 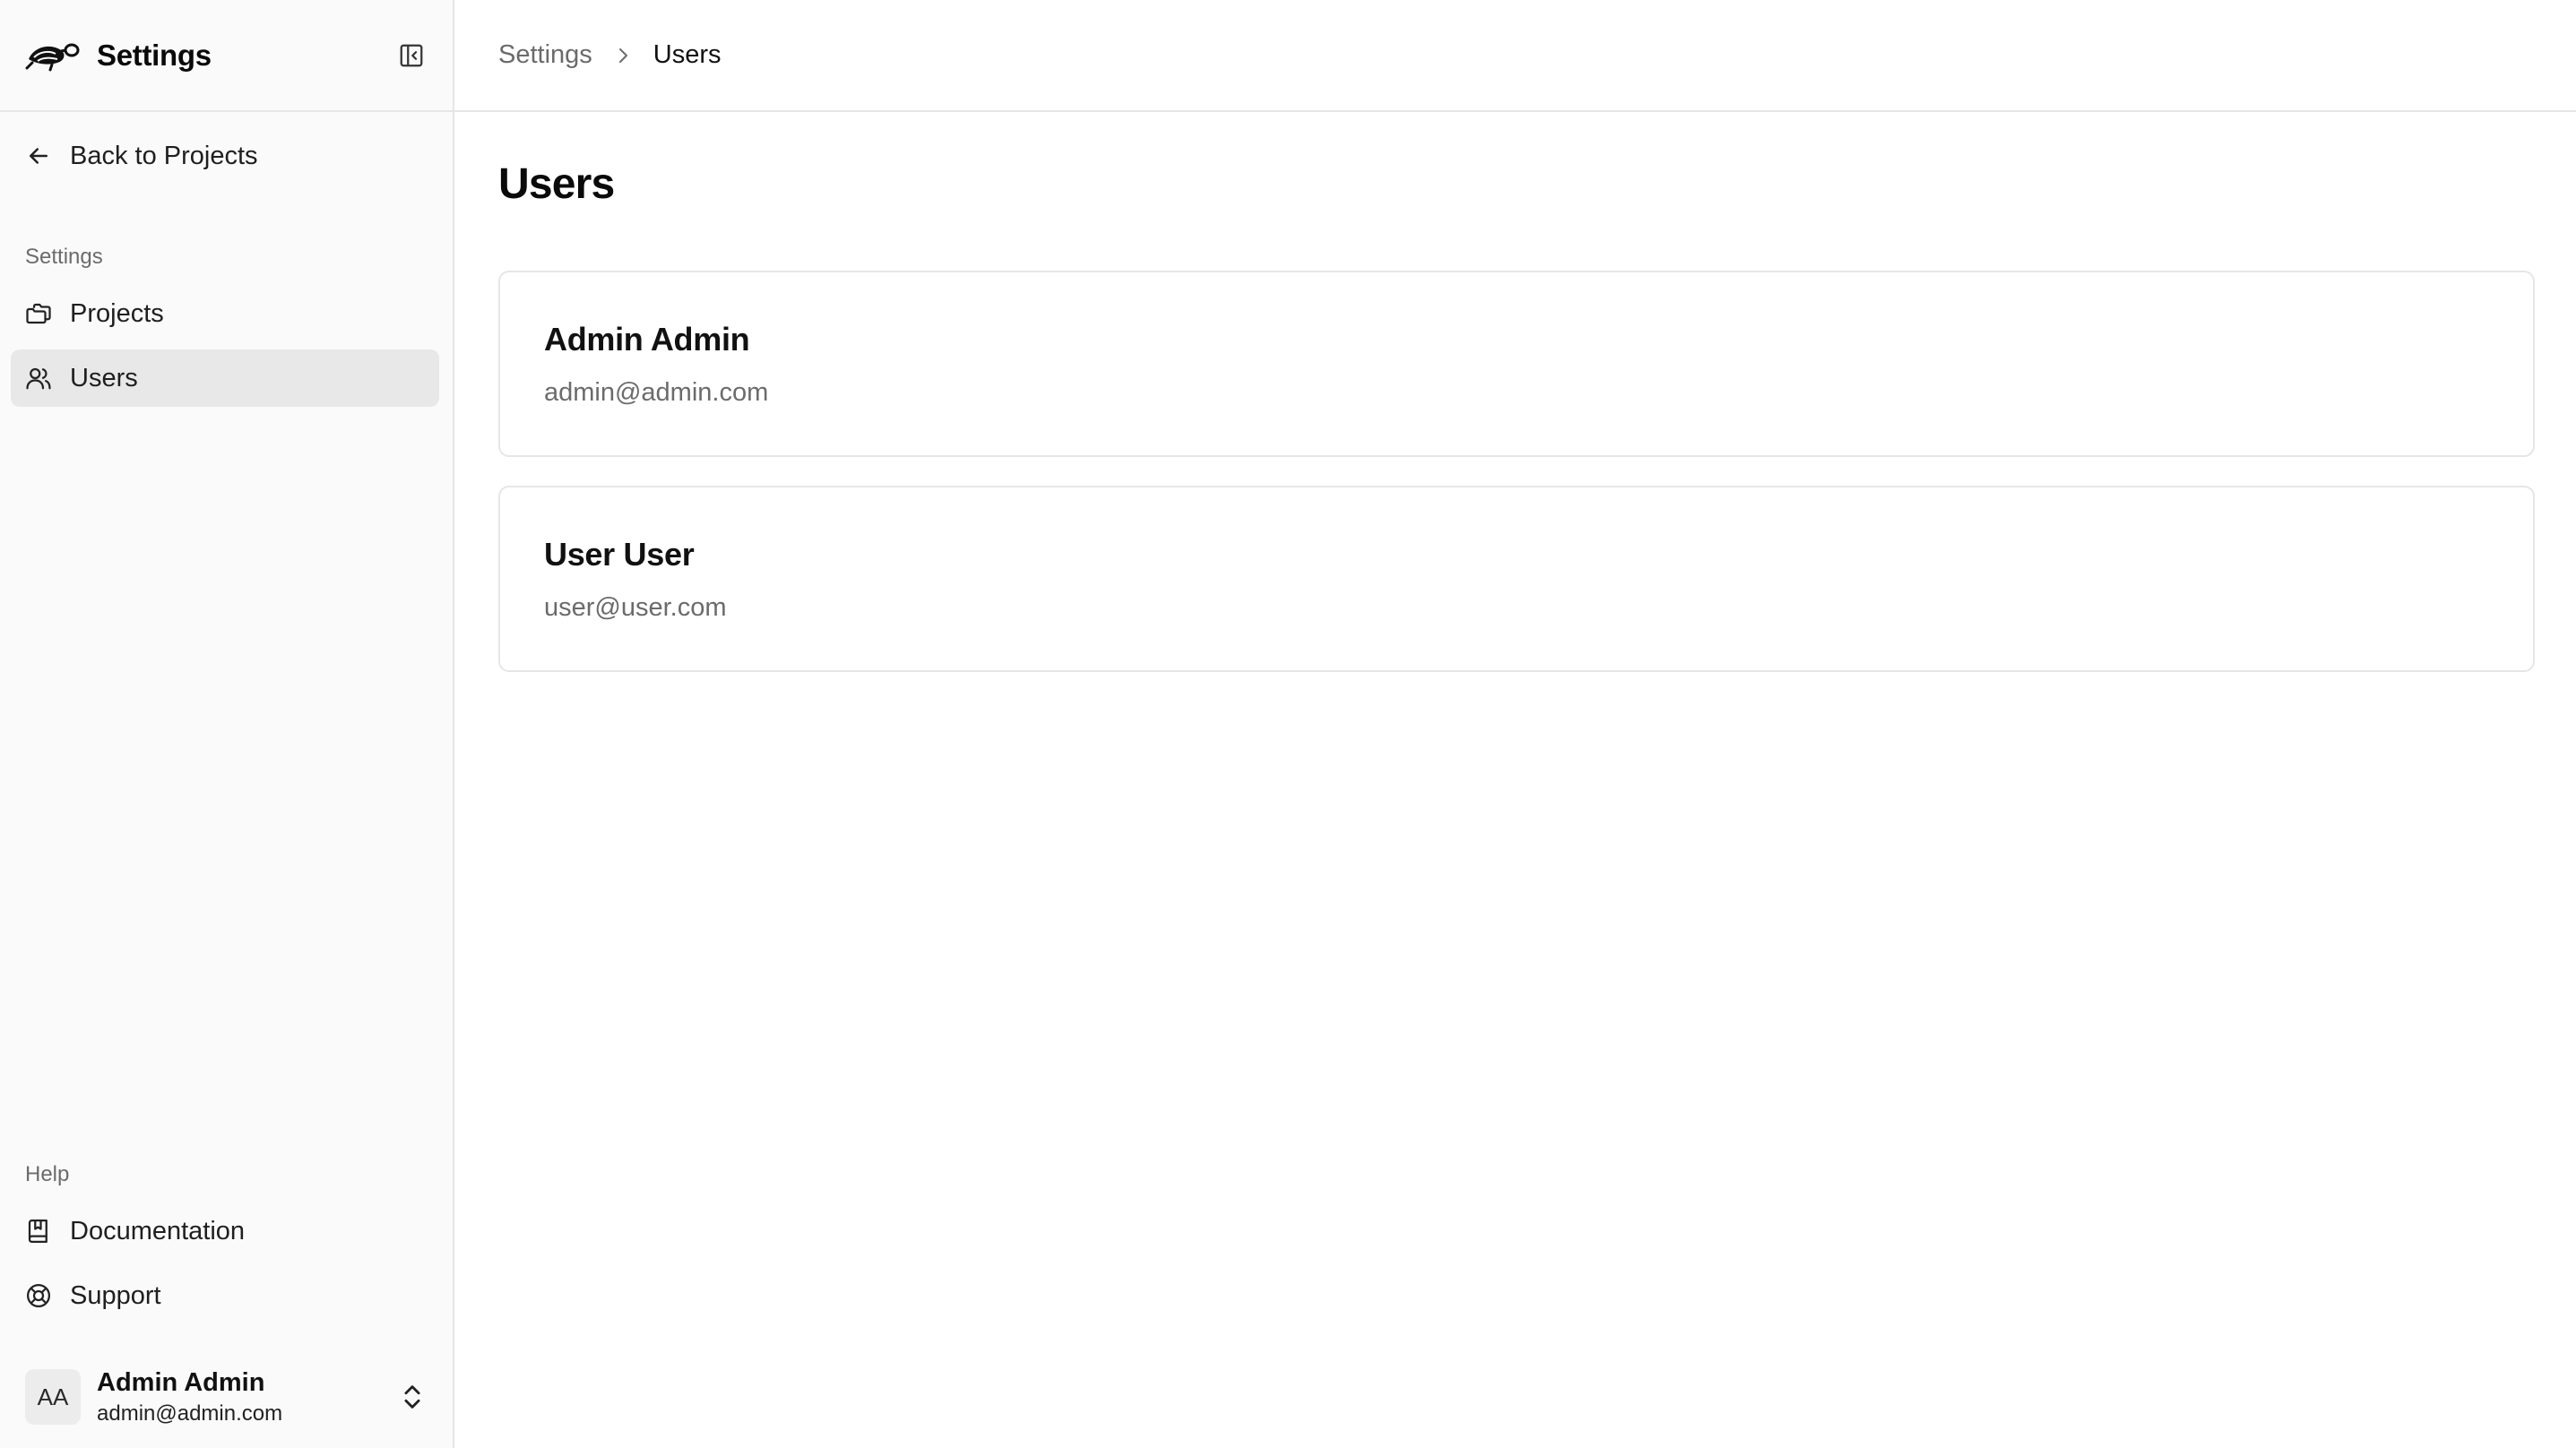 What do you see at coordinates (158, 1231) in the screenshot?
I see `sidebar-item-label: Documentation` at bounding box center [158, 1231].